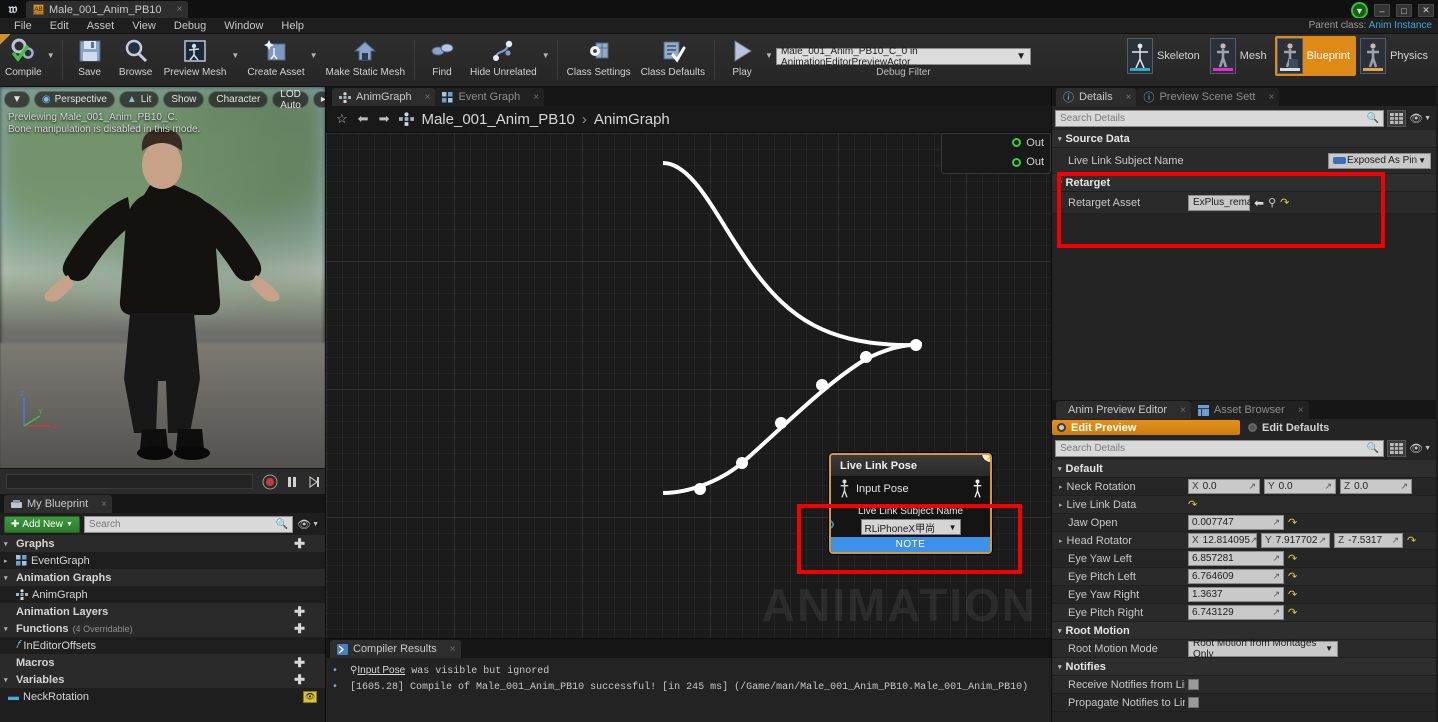 This screenshot has width=1438, height=722. Describe the element at coordinates (1300, 486) in the screenshot. I see `neck-rotation-y-input: Y 0.0 ↗` at that location.